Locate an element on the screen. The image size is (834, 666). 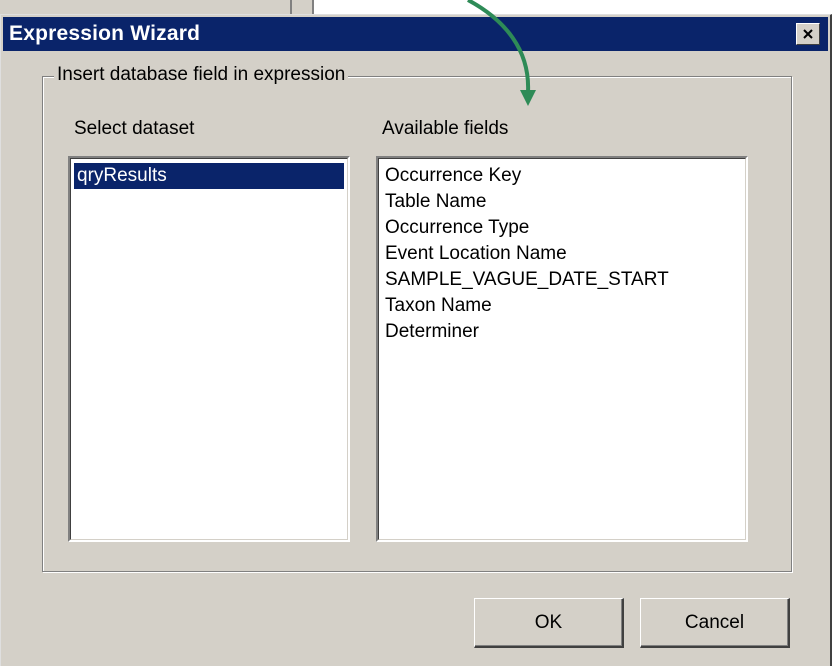
groupbox-label: Insert database field in expression is located at coordinates (201, 75).